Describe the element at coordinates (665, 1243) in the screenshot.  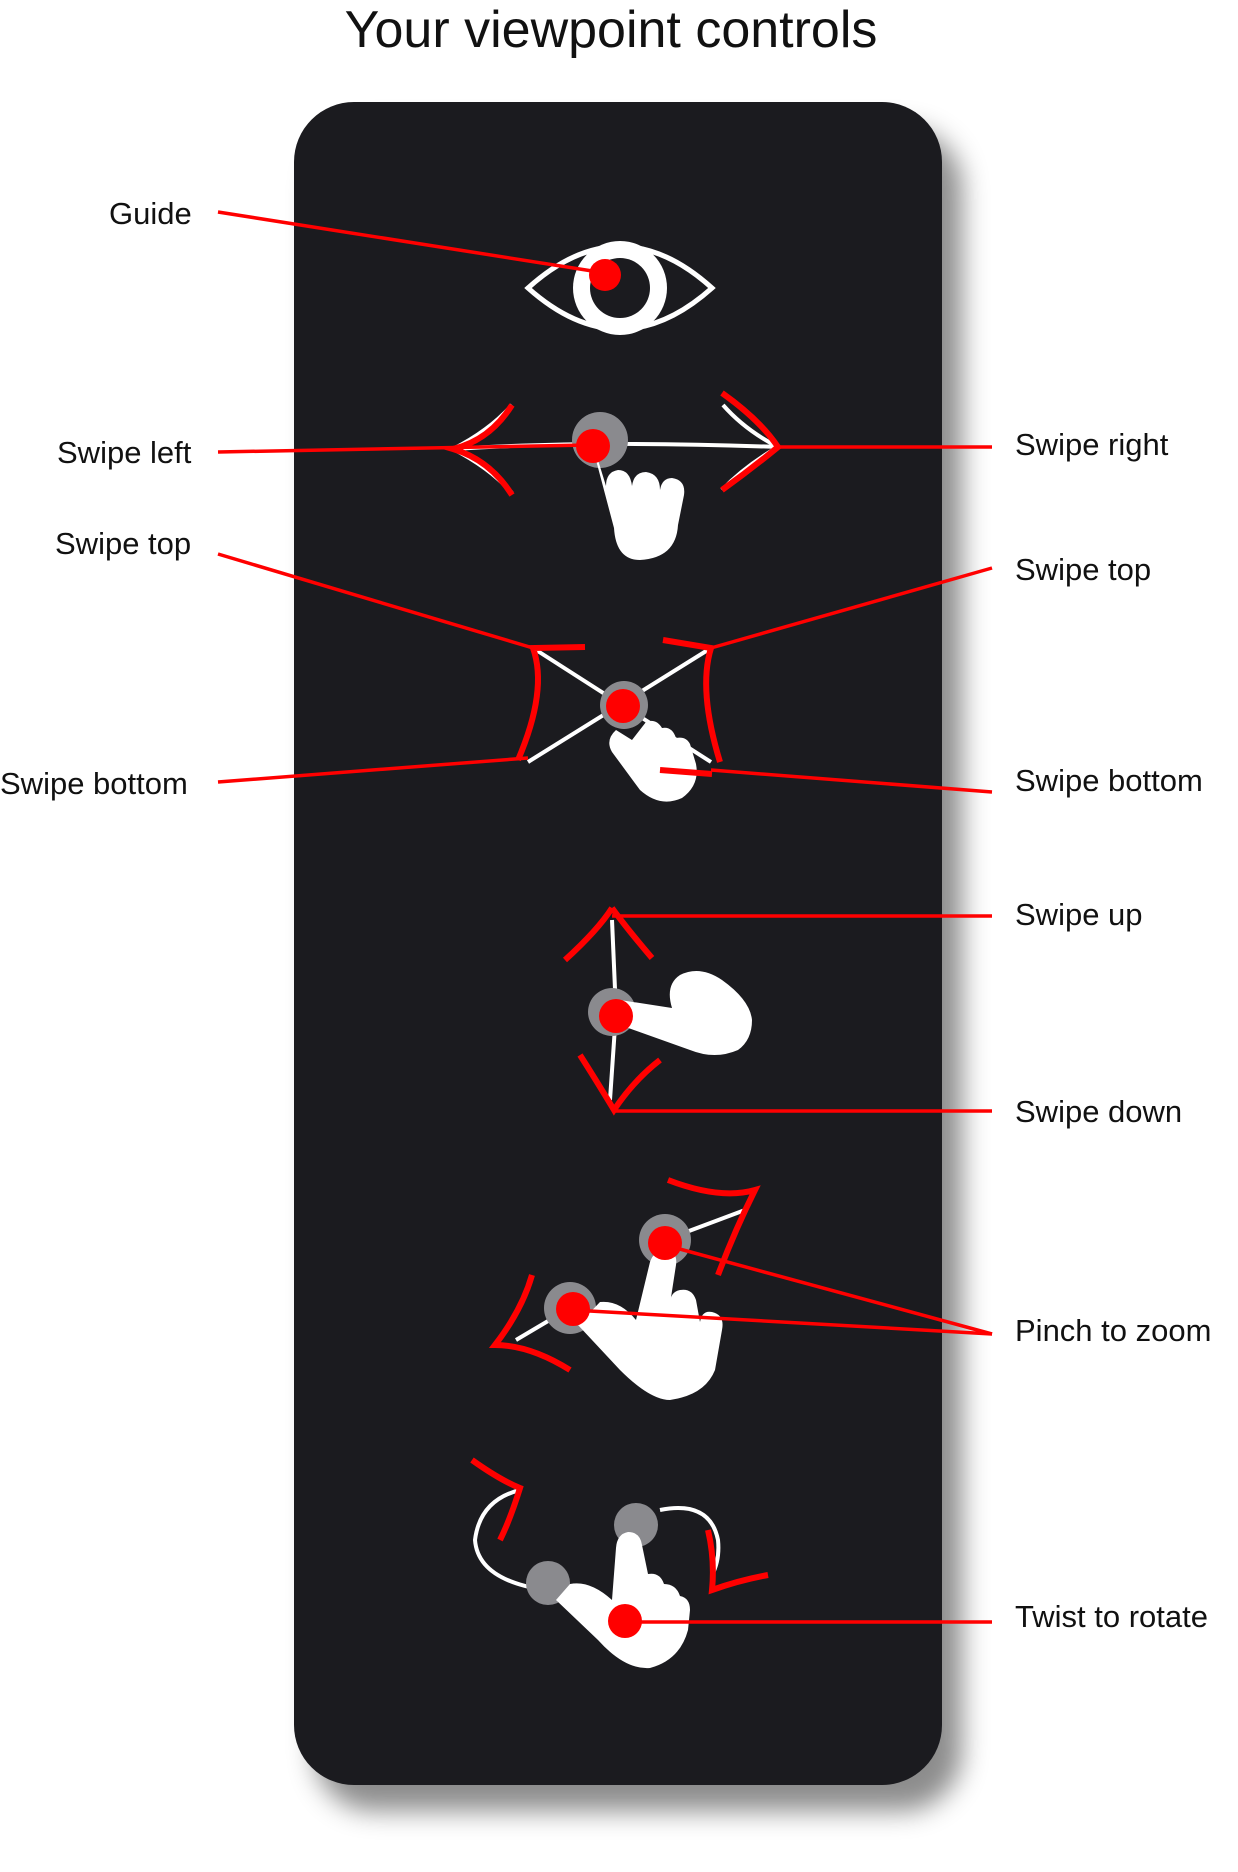
I see `callout-dot-pinch-upper` at that location.